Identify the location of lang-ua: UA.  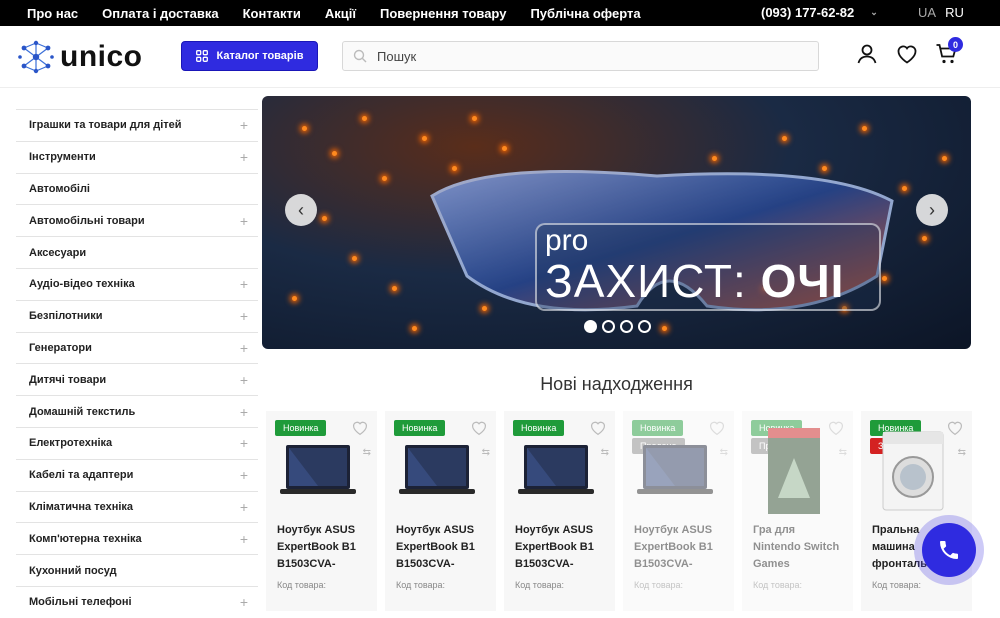
(927, 12).